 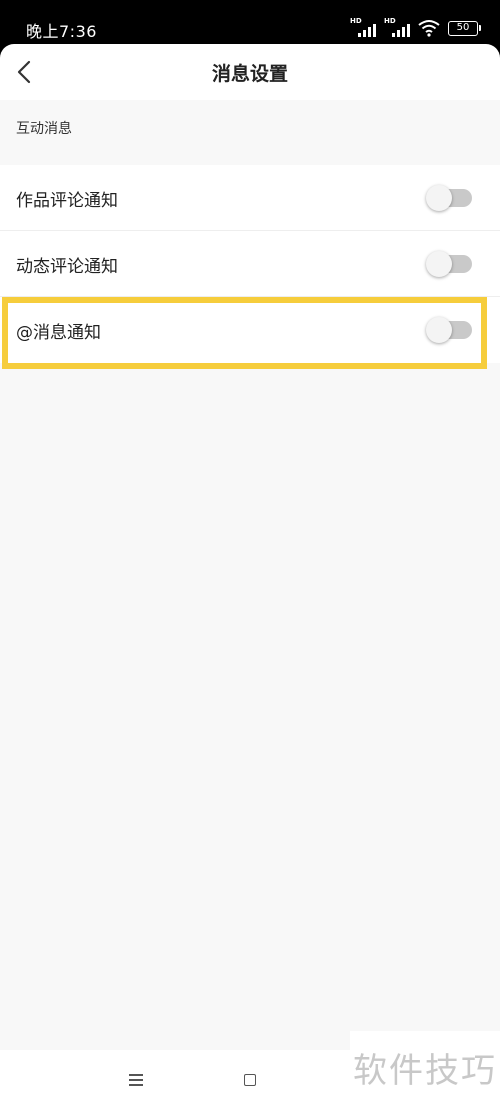 I want to click on status-icons: HD HD 50, so click(x=415, y=28).